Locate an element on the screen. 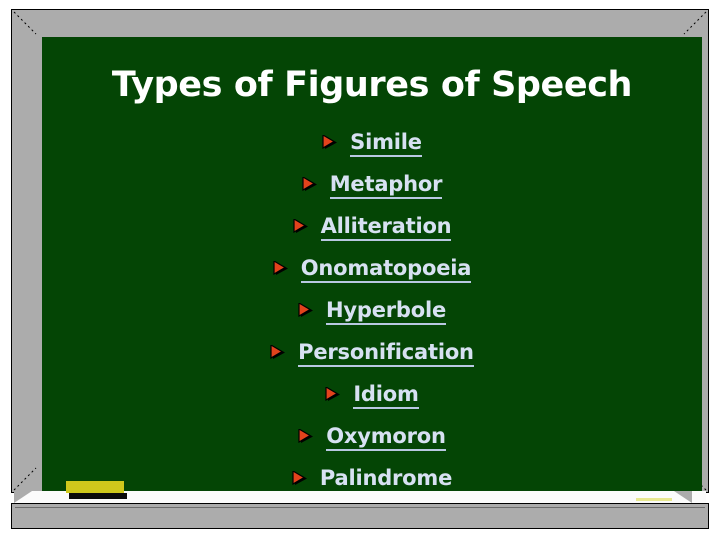 This screenshot has height=540, width=720. chalk-tray-groove is located at coordinates (360, 516).